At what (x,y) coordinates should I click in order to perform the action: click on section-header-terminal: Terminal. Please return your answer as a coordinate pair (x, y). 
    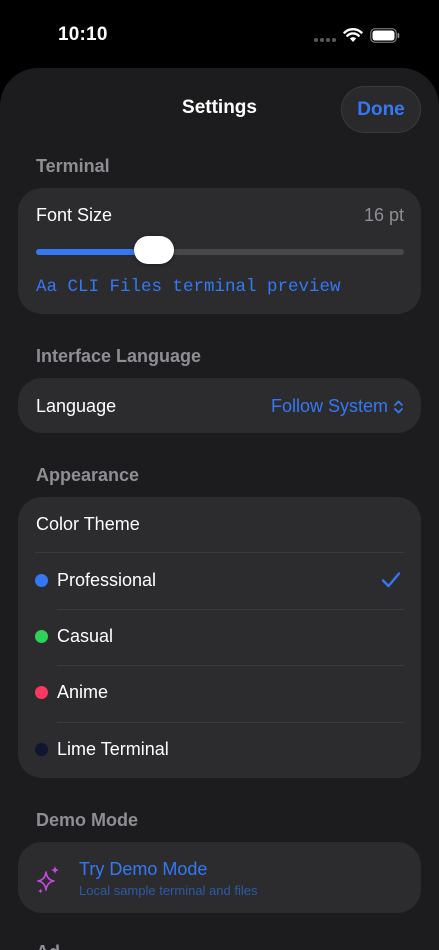
    Looking at the image, I should click on (73, 166).